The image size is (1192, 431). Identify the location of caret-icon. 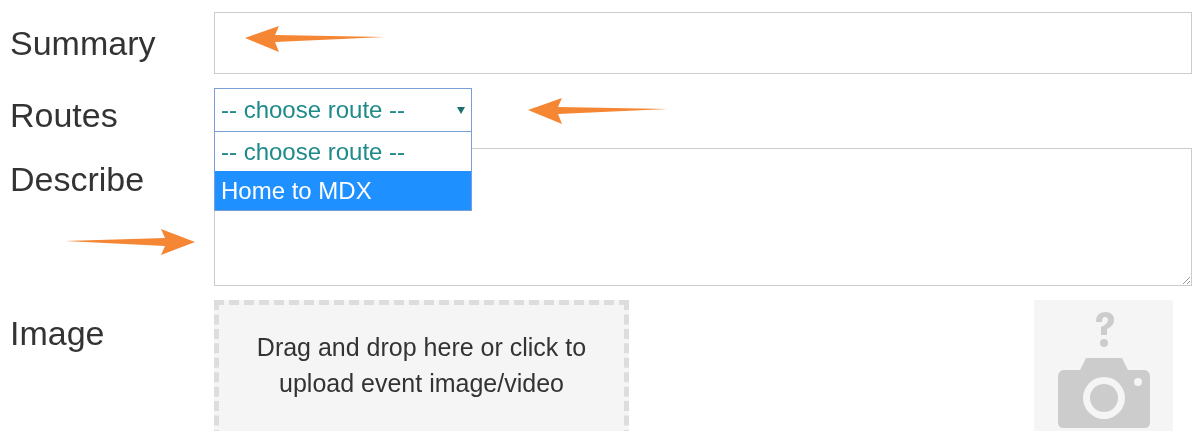
(461, 110).